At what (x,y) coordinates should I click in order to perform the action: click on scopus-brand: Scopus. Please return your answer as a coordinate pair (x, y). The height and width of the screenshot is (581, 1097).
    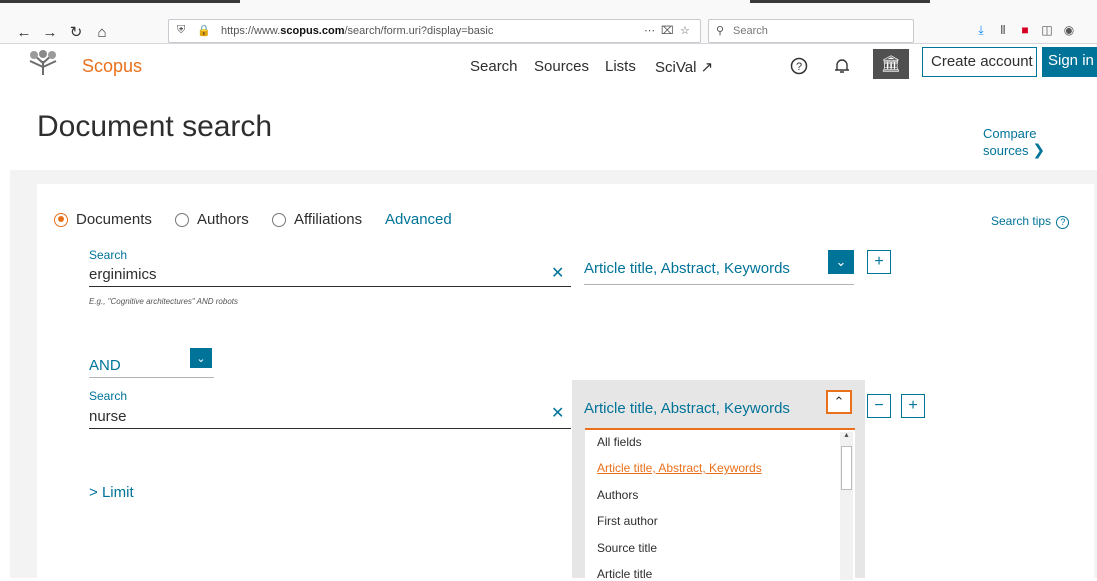
    Looking at the image, I should click on (112, 66).